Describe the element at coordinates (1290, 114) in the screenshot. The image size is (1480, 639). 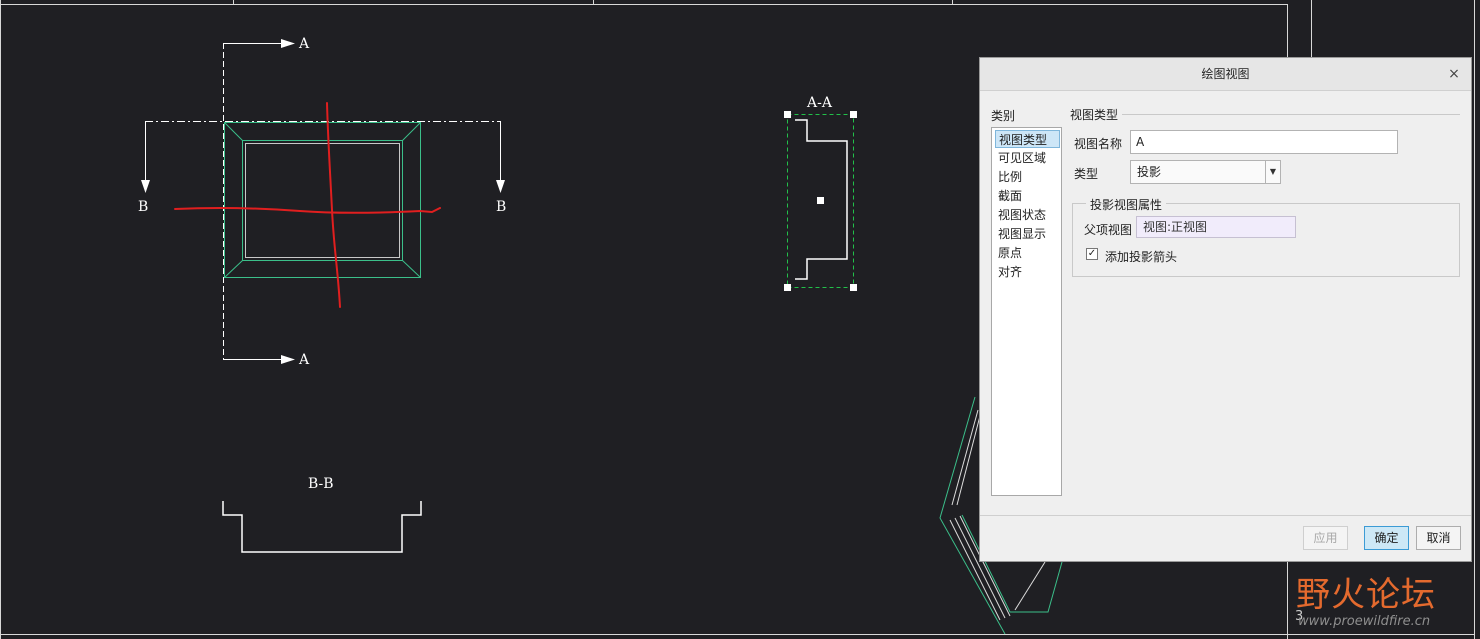
I see `view-type-divider` at that location.